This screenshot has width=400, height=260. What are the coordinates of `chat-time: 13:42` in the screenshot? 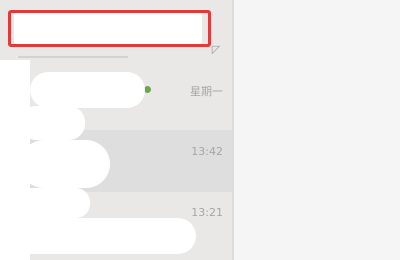 It's located at (207, 151).